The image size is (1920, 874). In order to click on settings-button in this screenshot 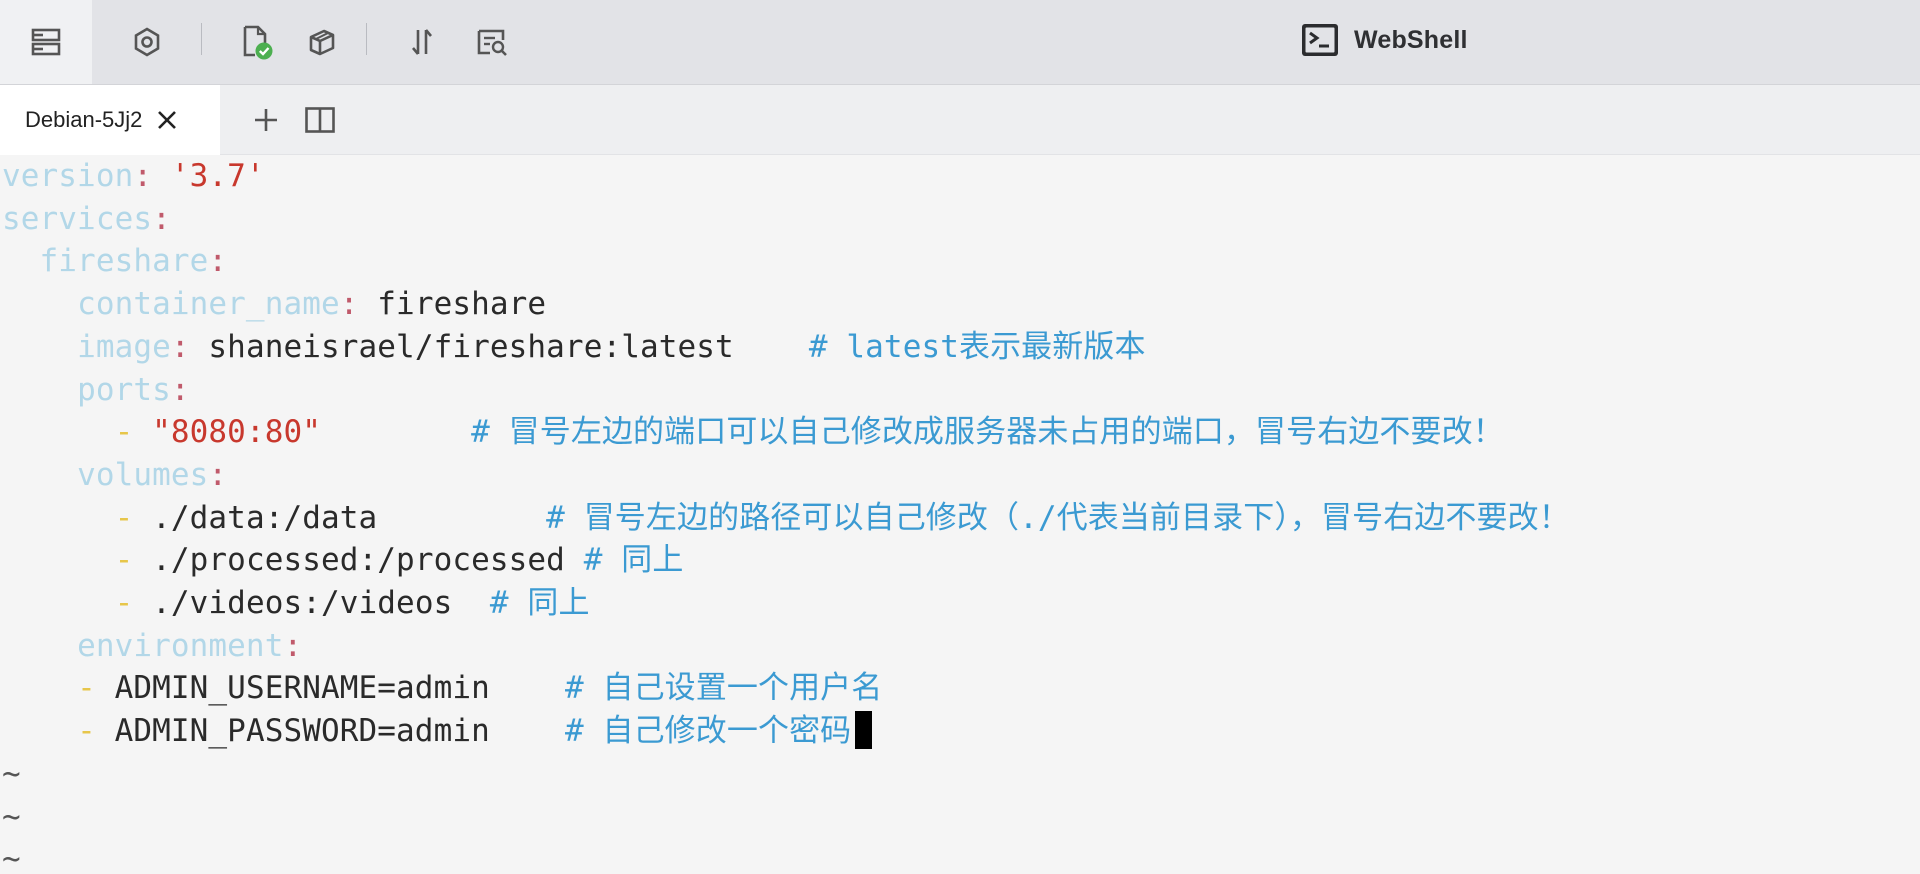, I will do `click(147, 42)`.